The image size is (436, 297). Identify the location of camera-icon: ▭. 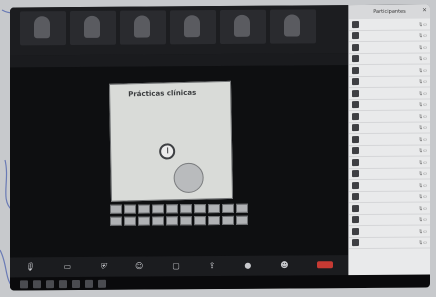
(67, 266).